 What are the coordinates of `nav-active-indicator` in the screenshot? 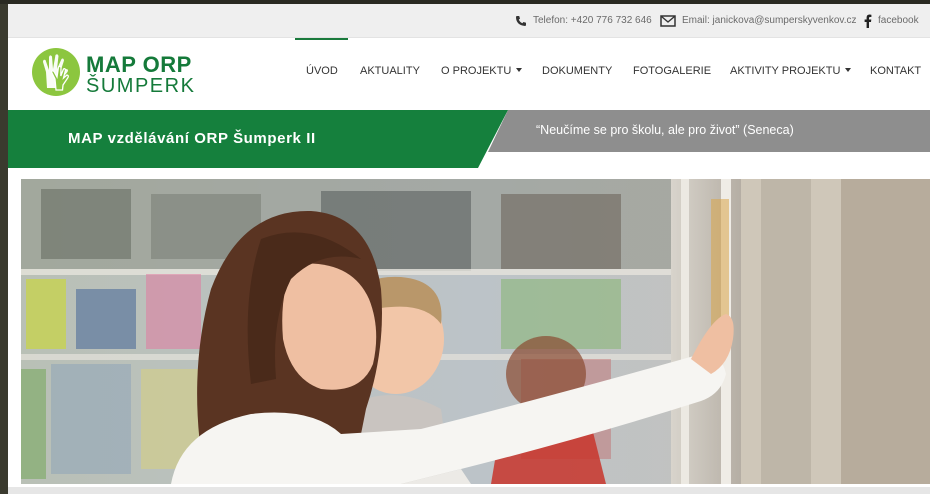 It's located at (321, 39).